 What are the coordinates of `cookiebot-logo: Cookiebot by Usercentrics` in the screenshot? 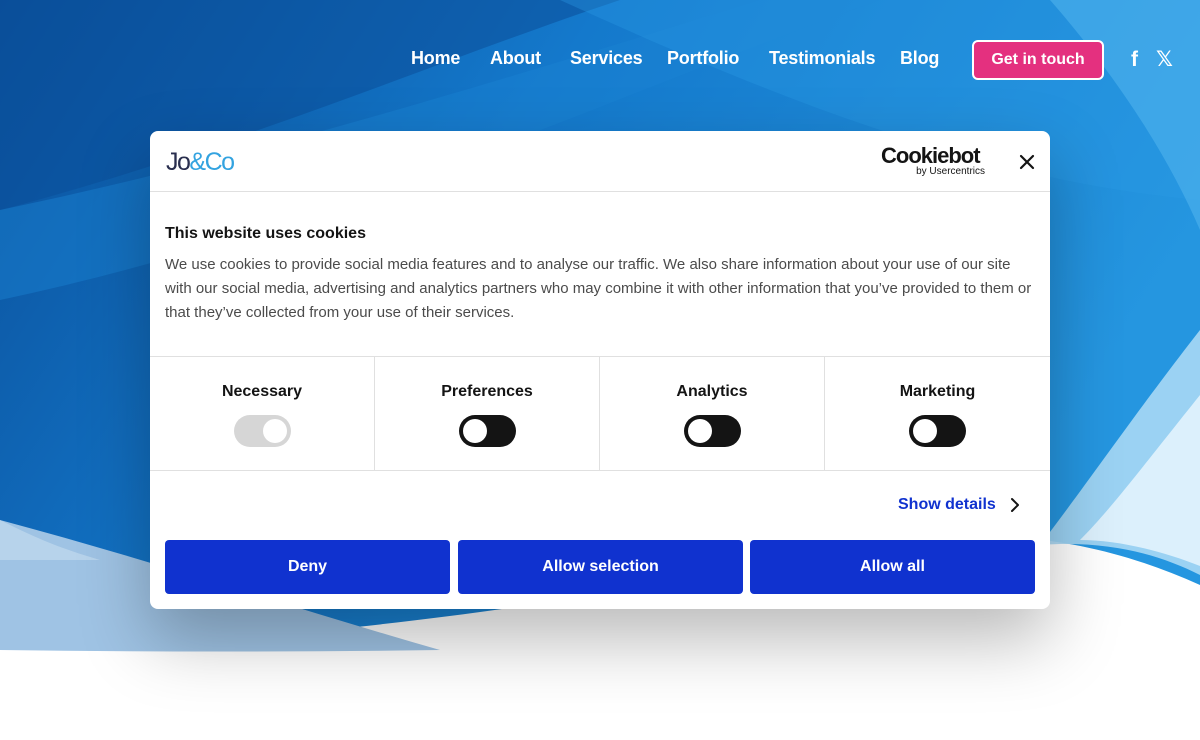 It's located at (933, 161).